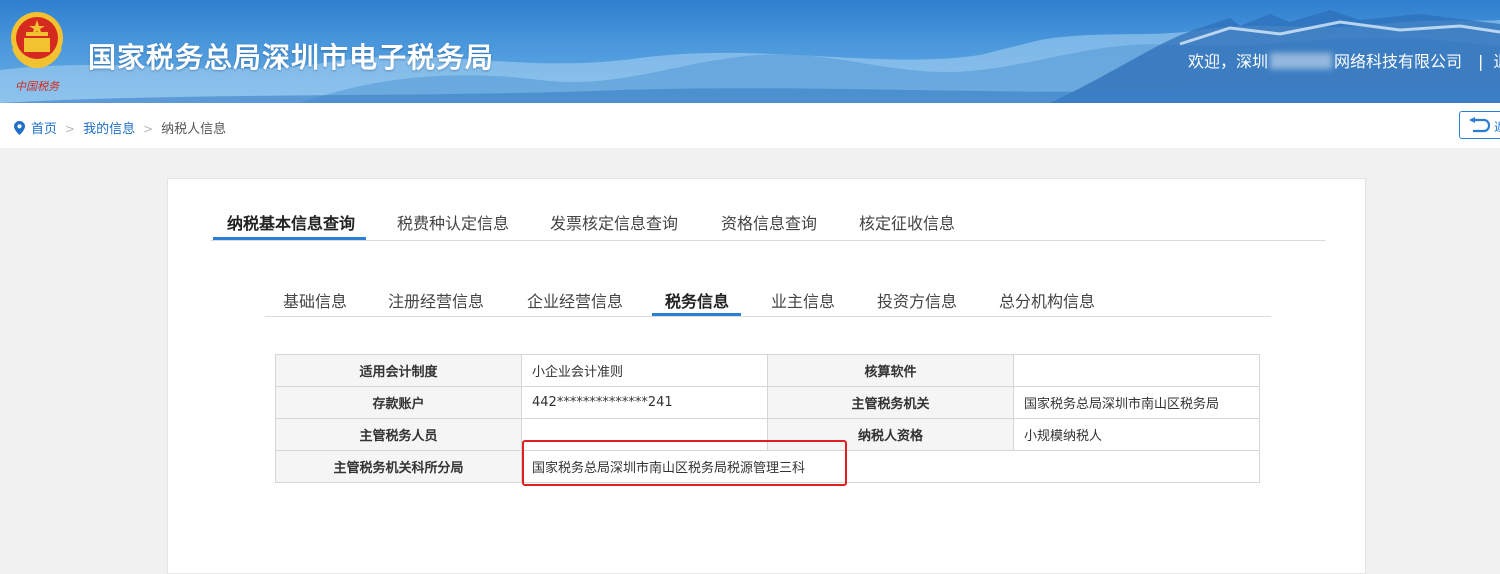 Image resolution: width=1500 pixels, height=574 pixels. I want to click on back-arrow-icon, so click(1479, 125).